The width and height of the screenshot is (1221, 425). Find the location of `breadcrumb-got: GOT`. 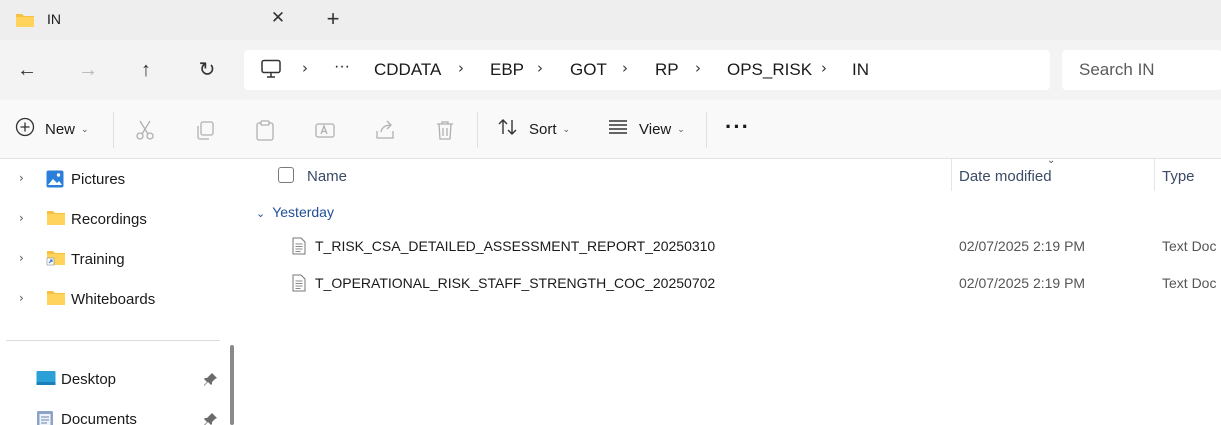

breadcrumb-got: GOT is located at coordinates (588, 70).